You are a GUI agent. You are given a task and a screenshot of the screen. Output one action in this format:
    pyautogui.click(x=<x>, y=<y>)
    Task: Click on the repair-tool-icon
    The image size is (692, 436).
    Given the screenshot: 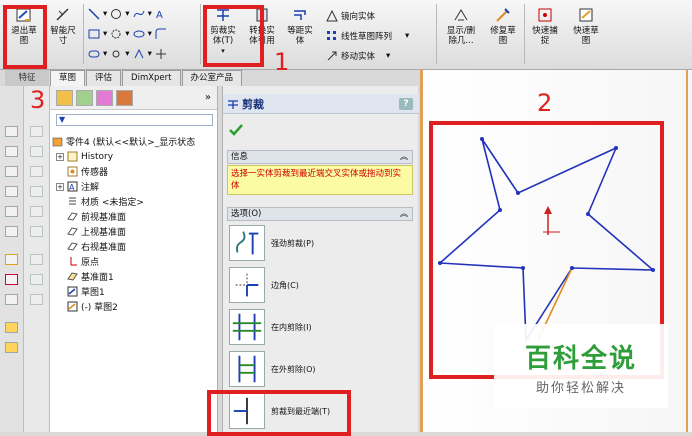 What is the action you would take?
    pyautogui.click(x=11, y=279)
    